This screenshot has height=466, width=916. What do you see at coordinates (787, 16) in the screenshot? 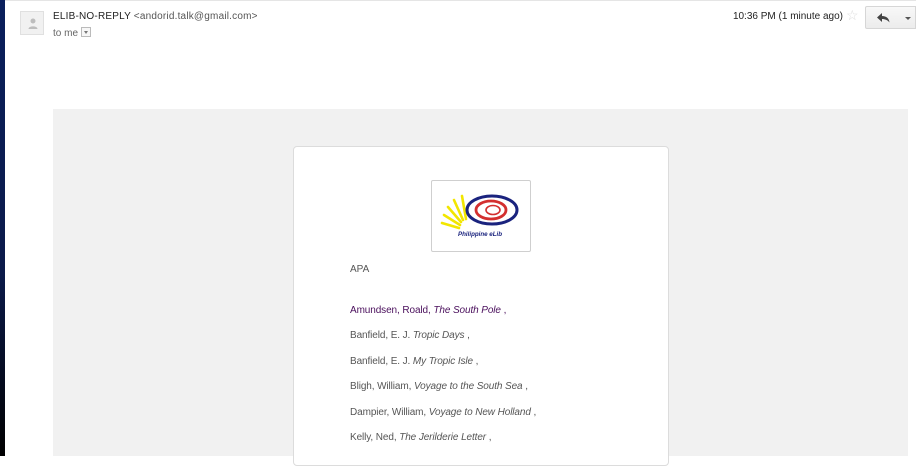
I see `message-timestamp: 10:36 PM (1 minute ago)` at bounding box center [787, 16].